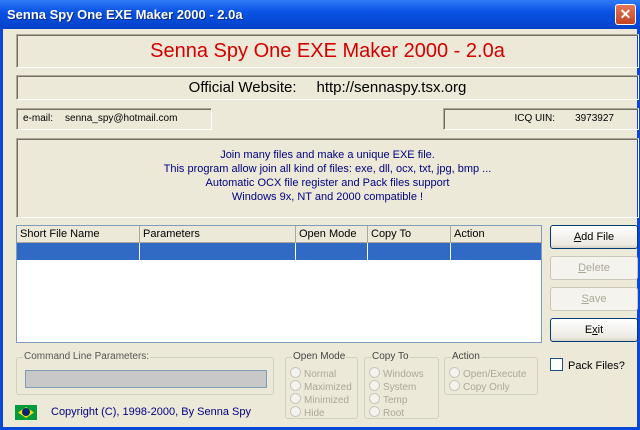 The width and height of the screenshot is (640, 430). I want to click on exit-label-end: it, so click(600, 330).